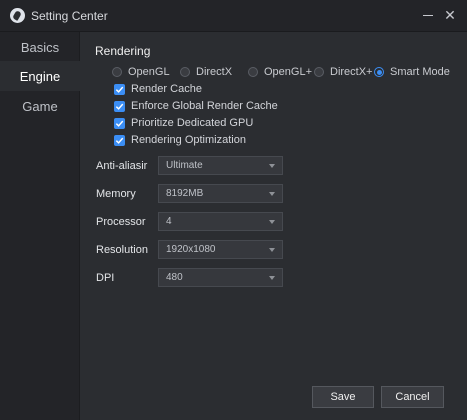 The width and height of the screenshot is (467, 420). I want to click on anti-aliasing-select: Ultimate, so click(220, 165).